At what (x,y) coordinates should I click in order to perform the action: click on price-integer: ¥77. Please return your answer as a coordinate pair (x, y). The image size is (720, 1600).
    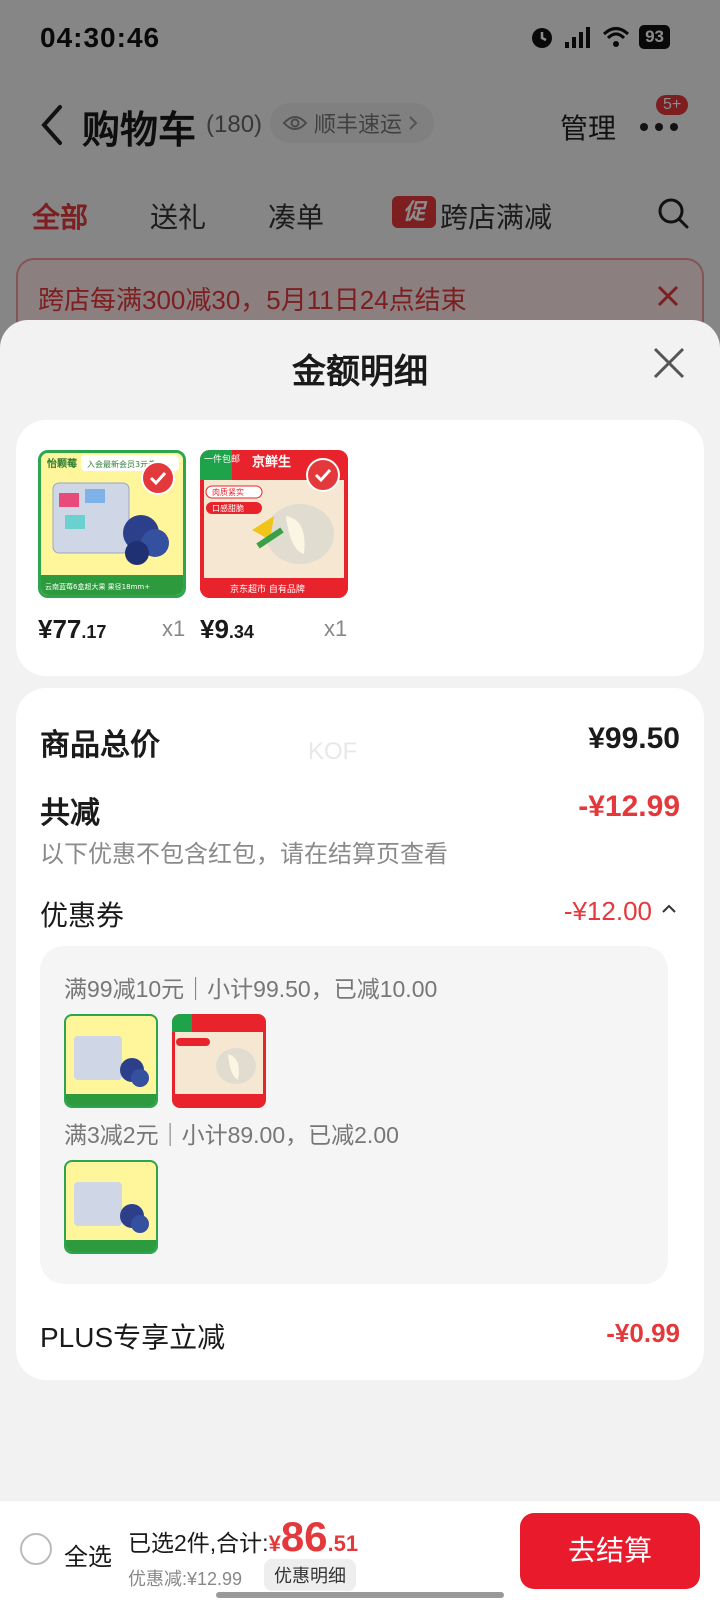
    Looking at the image, I should click on (60, 629).